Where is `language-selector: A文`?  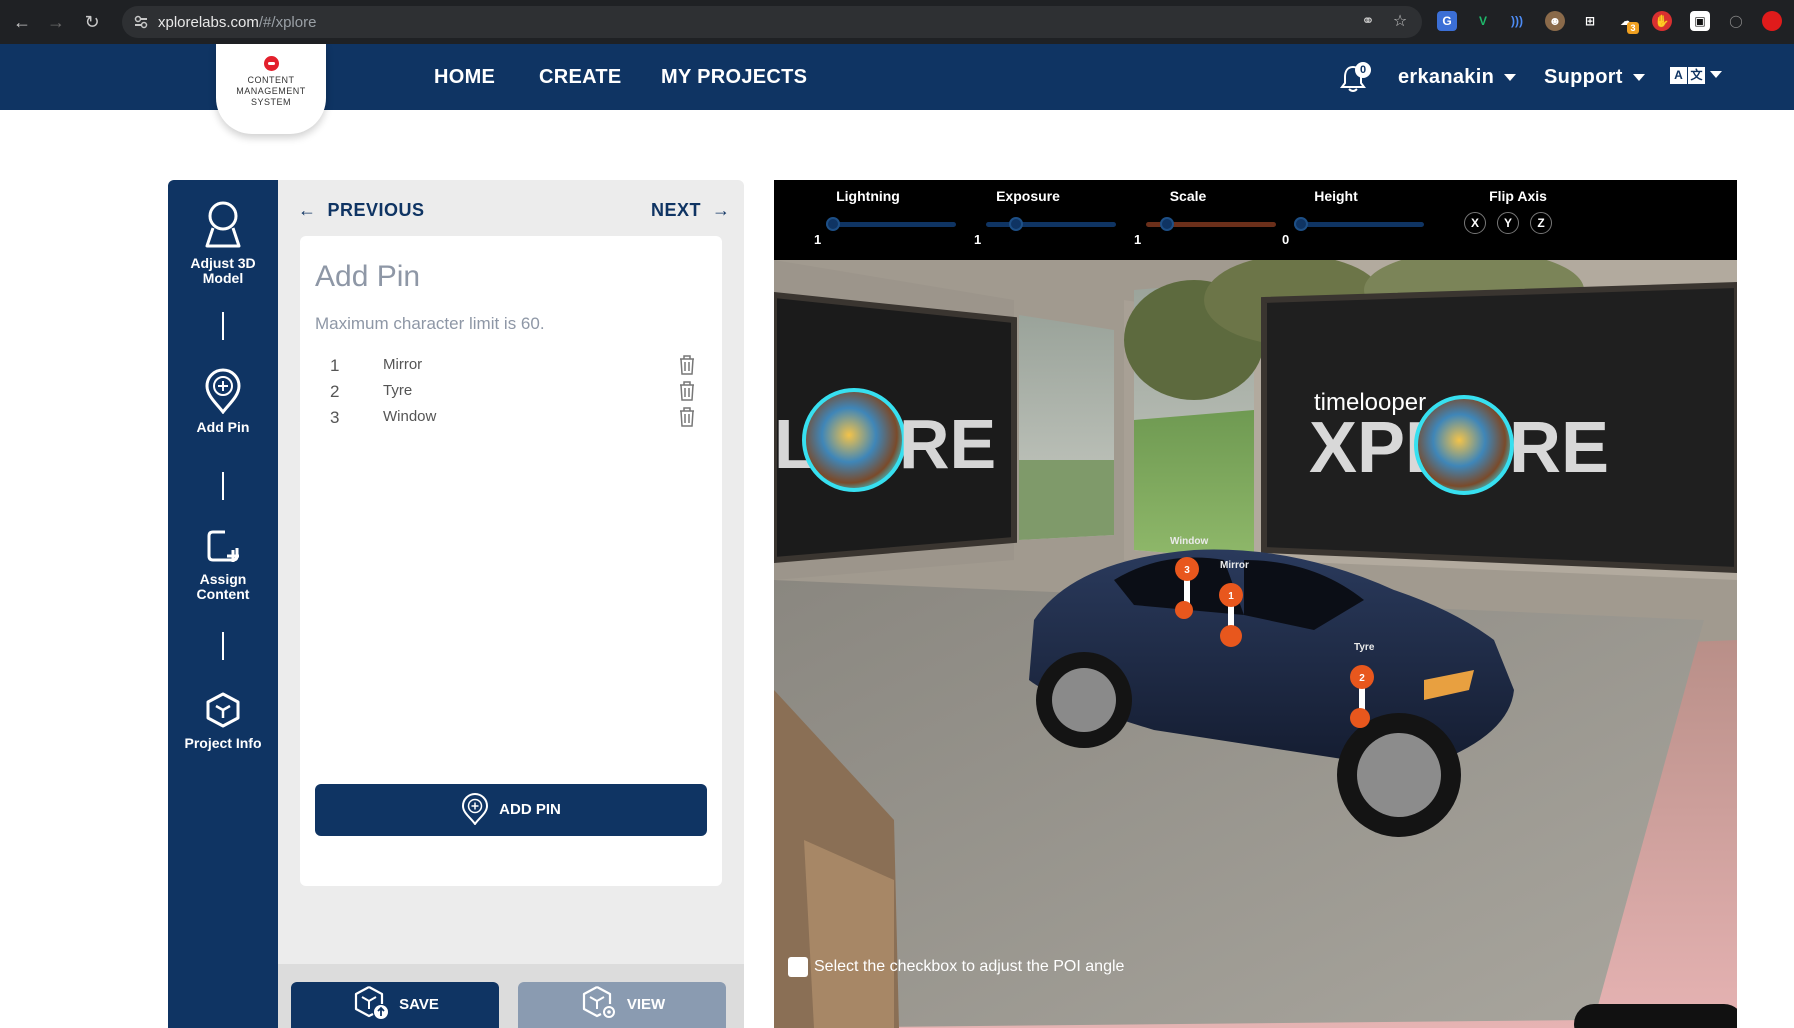
language-selector: A文 is located at coordinates (1696, 76).